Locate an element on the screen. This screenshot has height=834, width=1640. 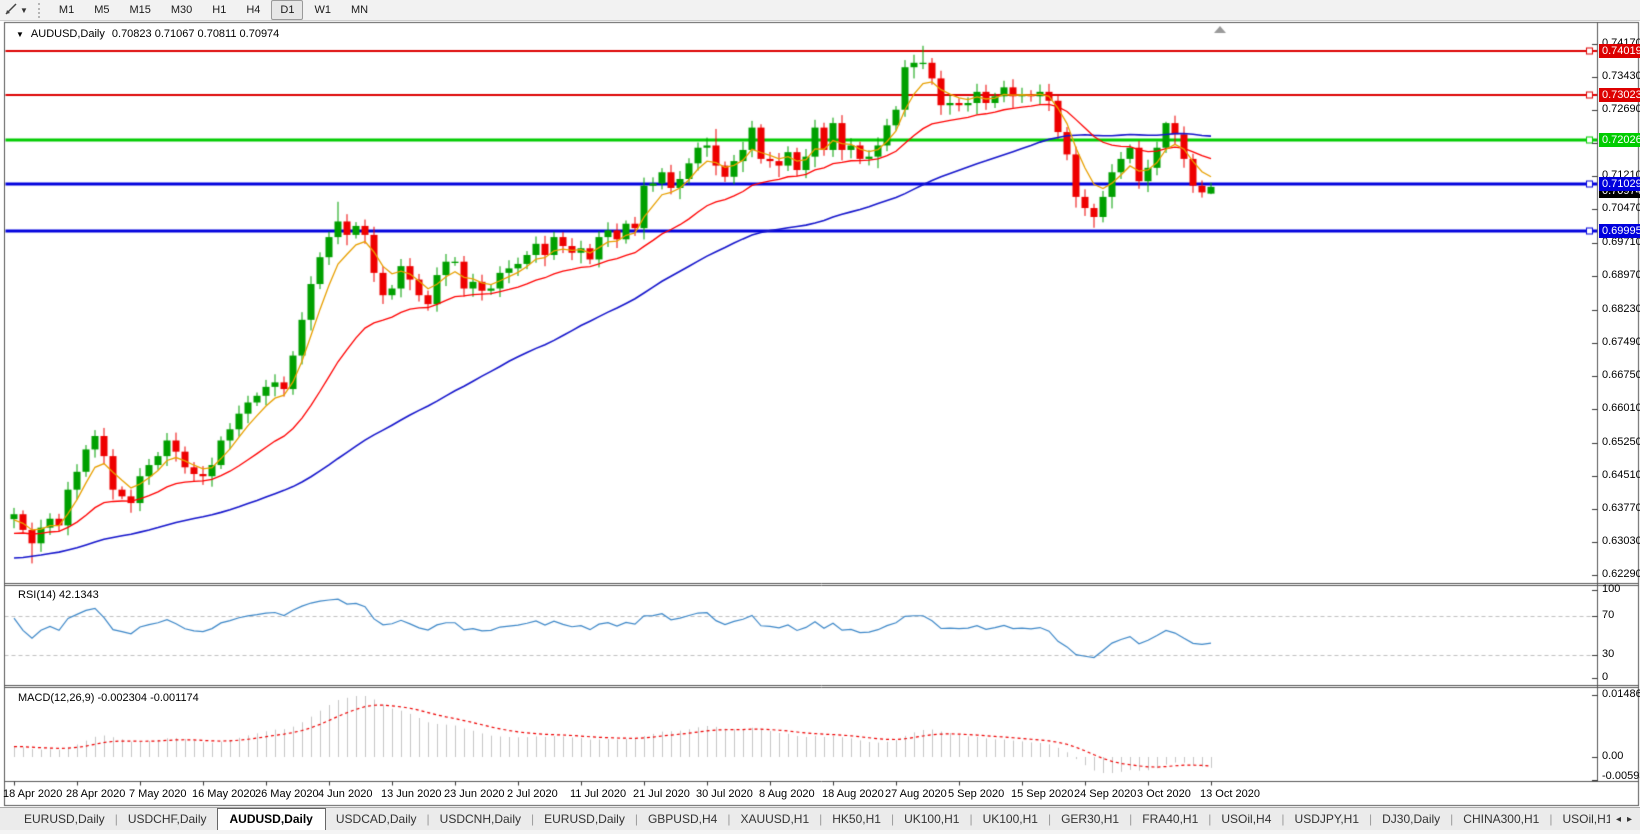
timeframe-button-group: M1 M5 M15 M30 H1 H4 D1 W1 MN is located at coordinates (213, 10).